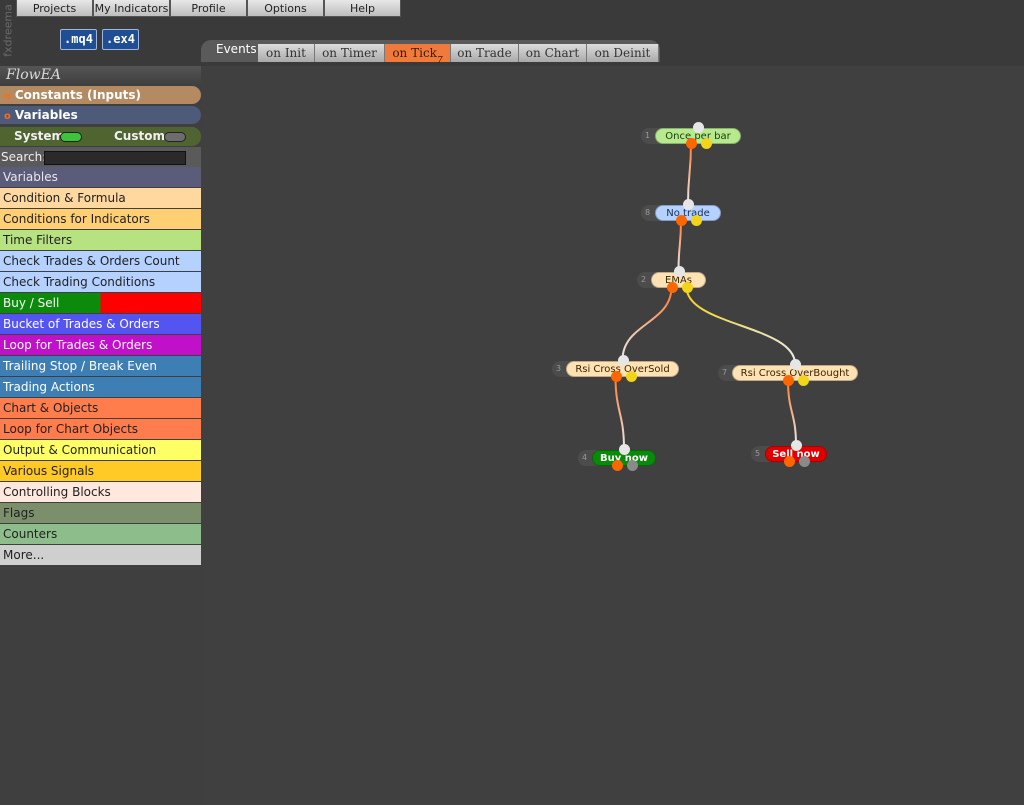  Describe the element at coordinates (100, 408) in the screenshot. I see `category-chart-objects: Chart & Objects` at that location.